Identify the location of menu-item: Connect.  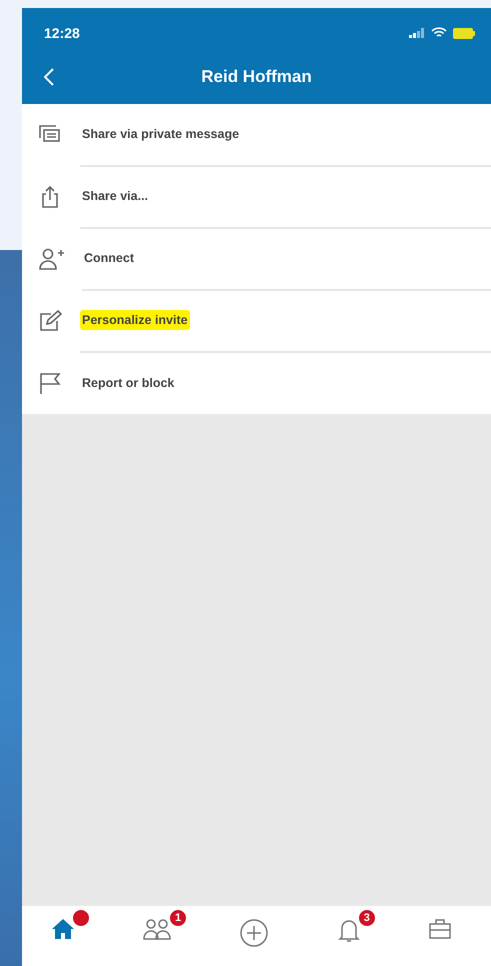
(109, 258).